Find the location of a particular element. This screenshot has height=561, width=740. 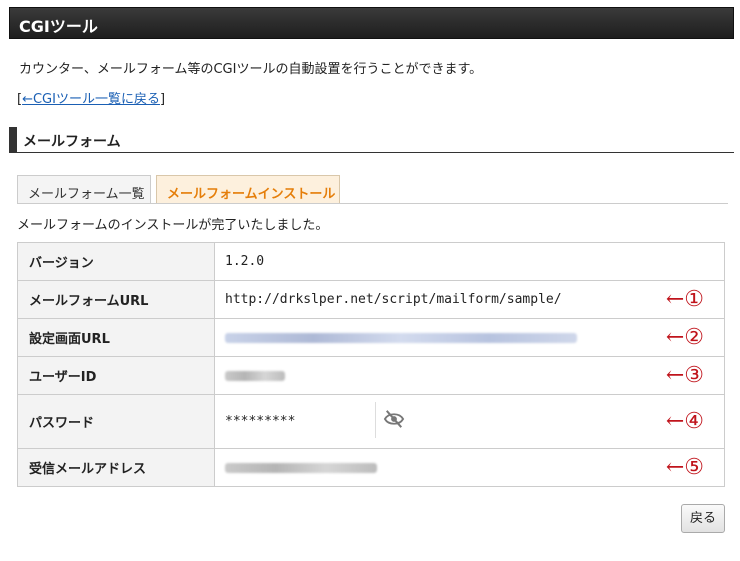

status-message: メールフォームのインストールが完了いたしました。 is located at coordinates (173, 225).